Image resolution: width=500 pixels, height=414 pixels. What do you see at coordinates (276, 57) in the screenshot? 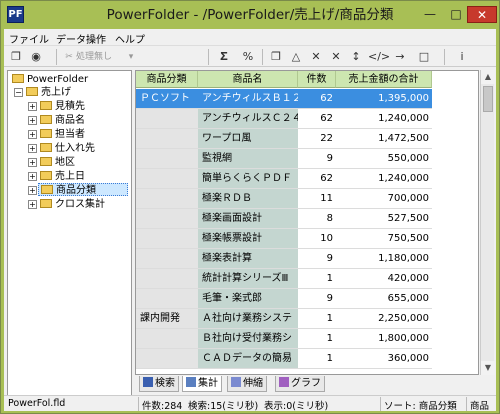
I see `copy-icon: ❐` at bounding box center [276, 57].